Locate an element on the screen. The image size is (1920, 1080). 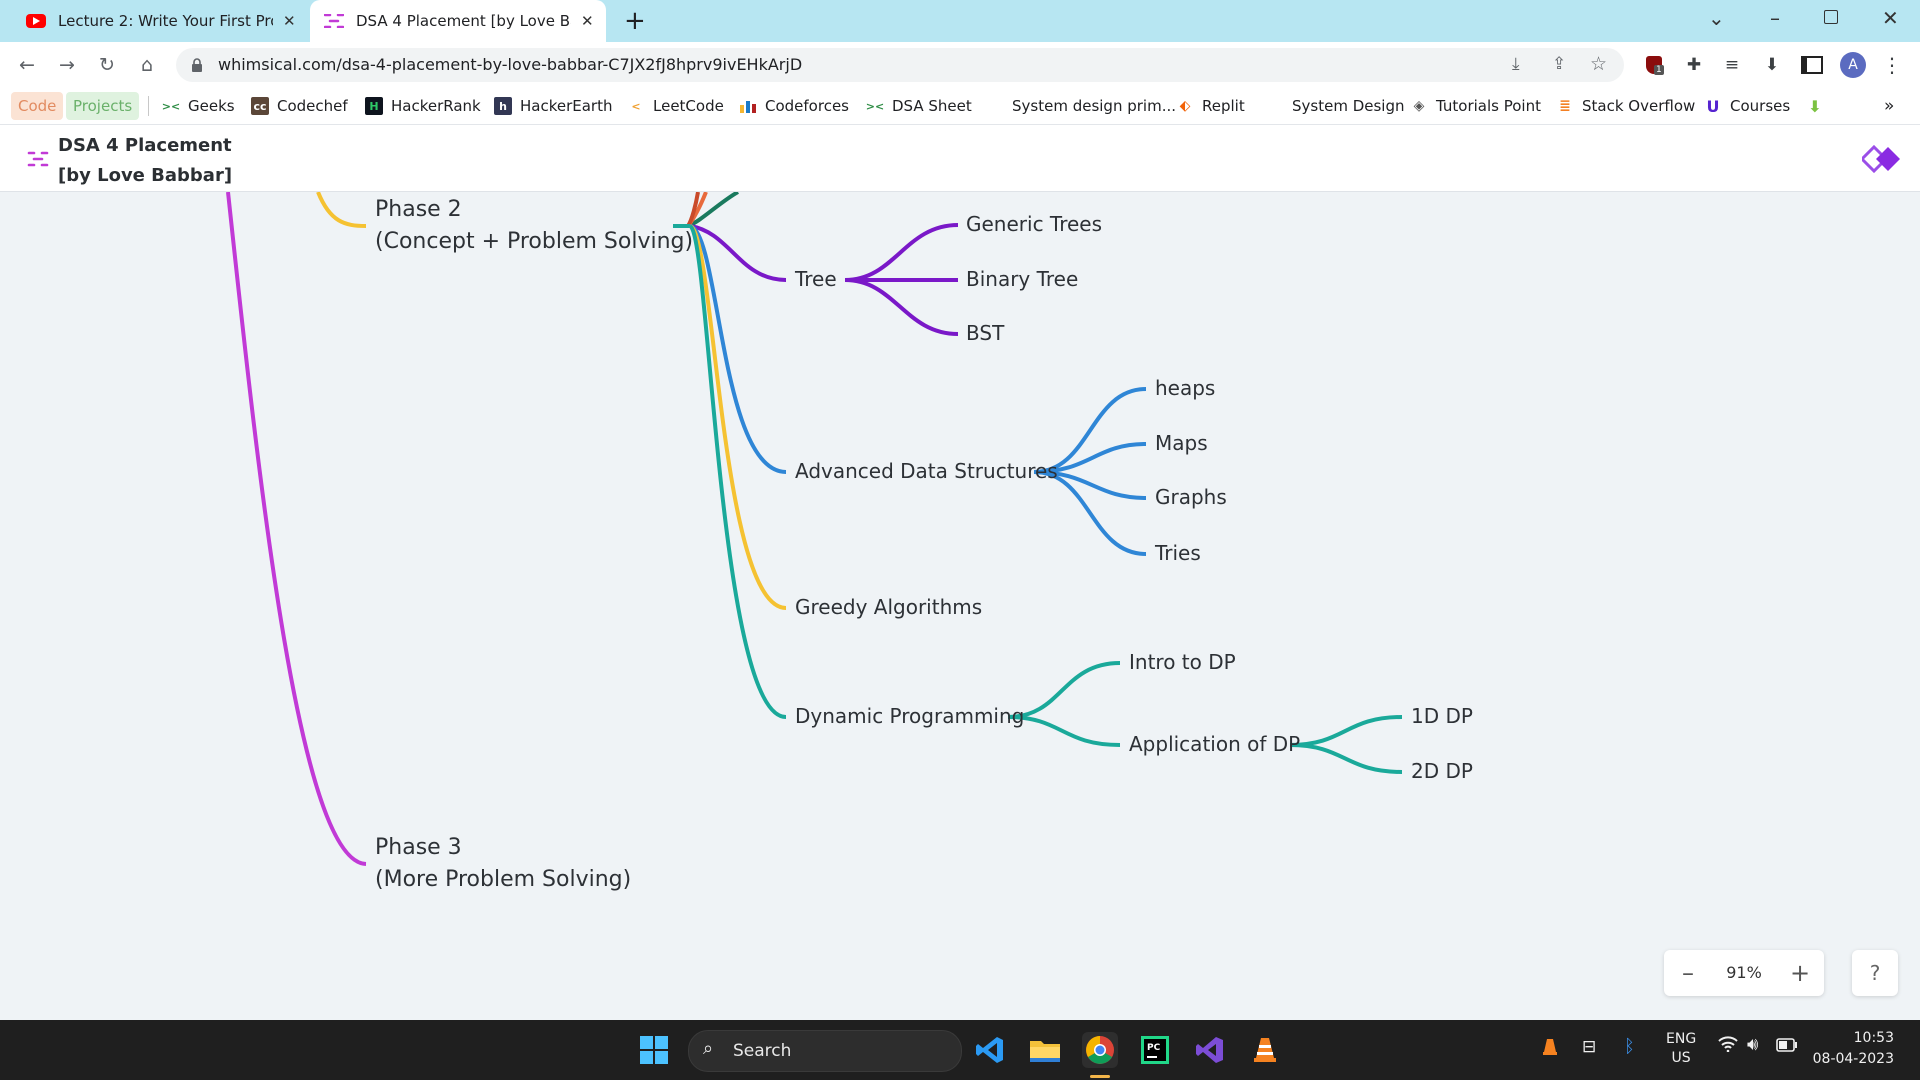
tab-dsa-placement: DSA 4 Placement [by Love Babba ✕ is located at coordinates (458, 21).